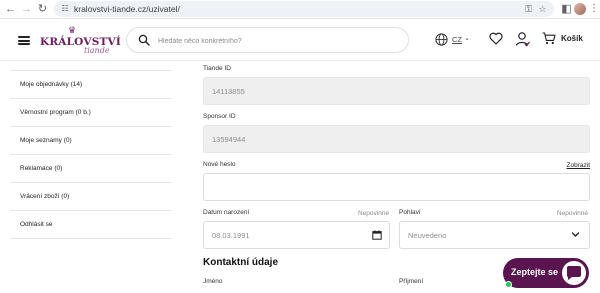 Image resolution: width=600 pixels, height=293 pixels. I want to click on sidebar-item-label: Moje seznamy (0), so click(46, 140).